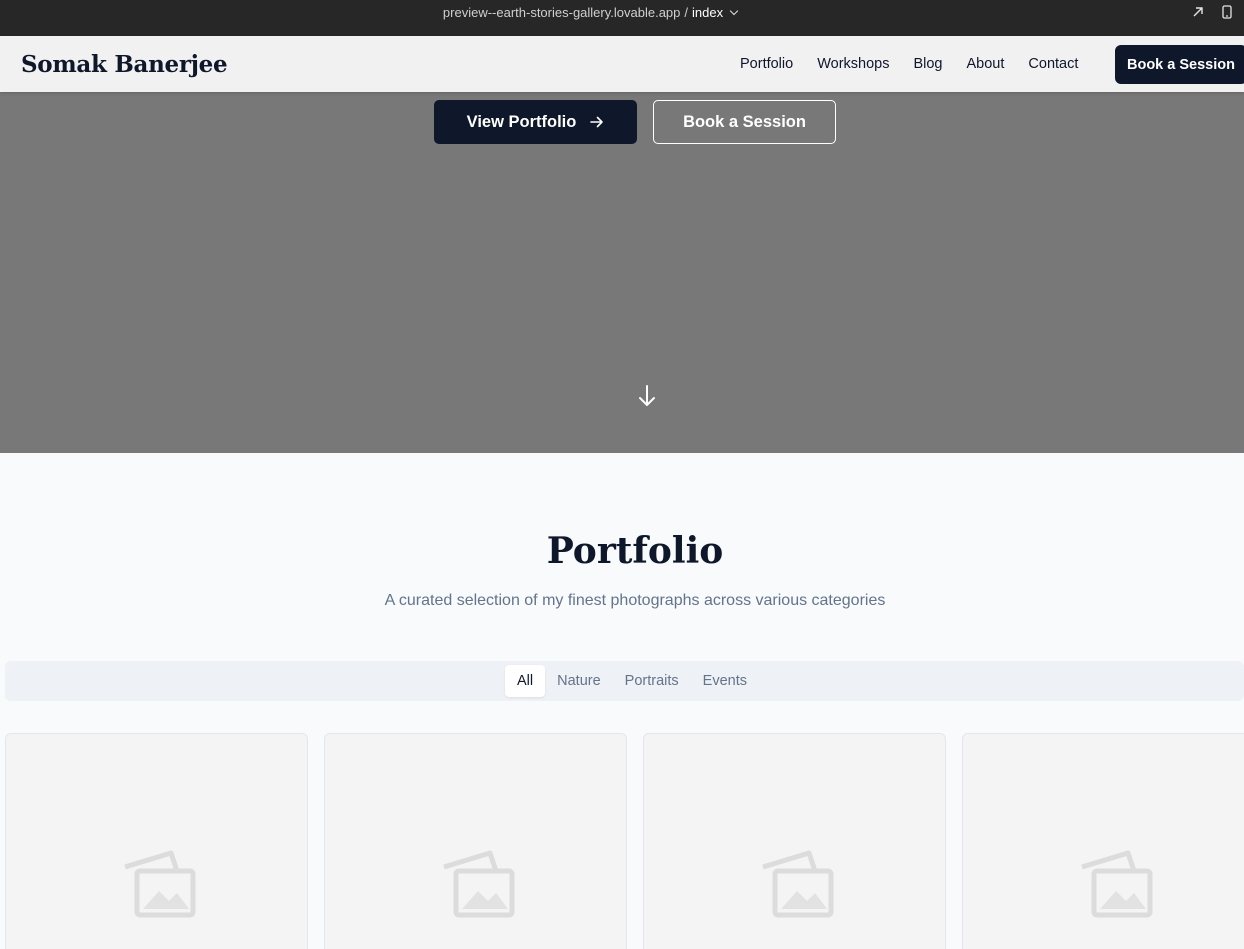 The image size is (1244, 949). Describe the element at coordinates (725, 681) in the screenshot. I see `filter-tab-events: Events` at that location.